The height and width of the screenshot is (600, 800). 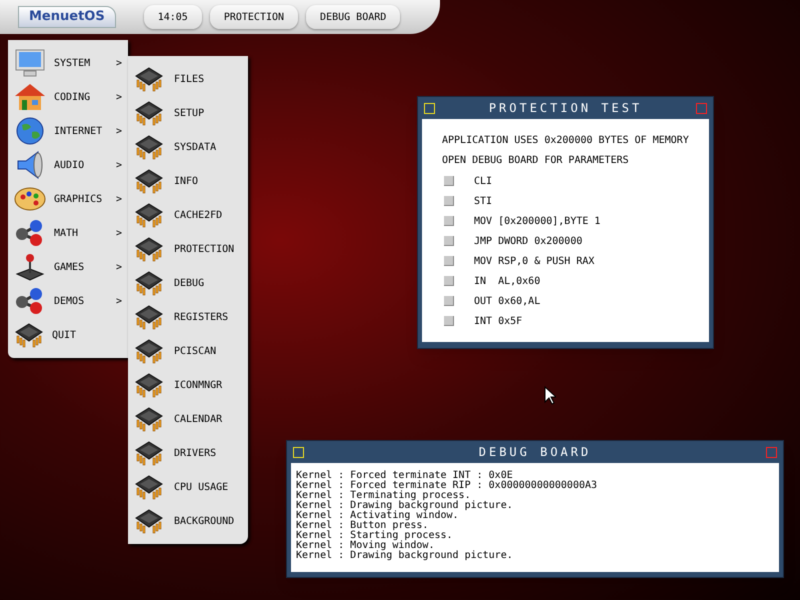 I want to click on log-line: Kernel : Forced terminate RIP : 0x00000000000000A3, so click(x=447, y=486).